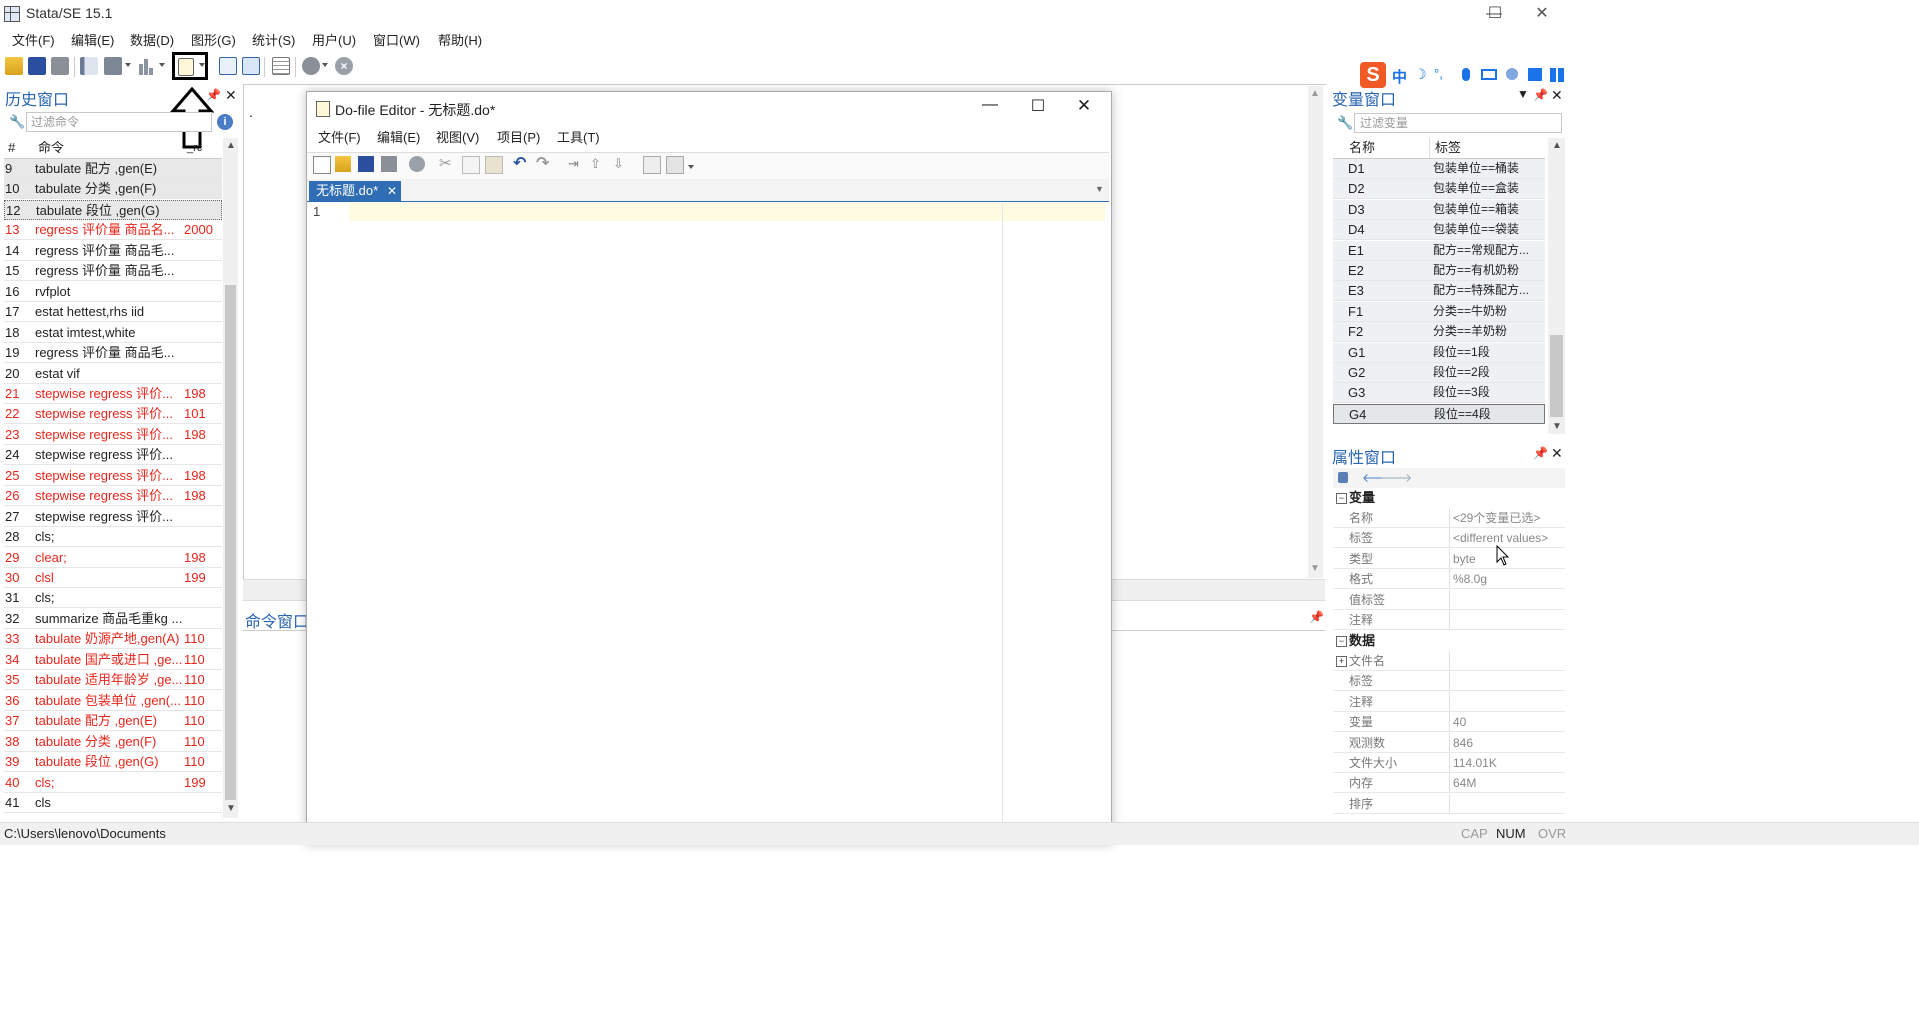  Describe the element at coordinates (113, 394) in the screenshot. I see `history-row: 21 stepwise regress 评价... 198` at that location.